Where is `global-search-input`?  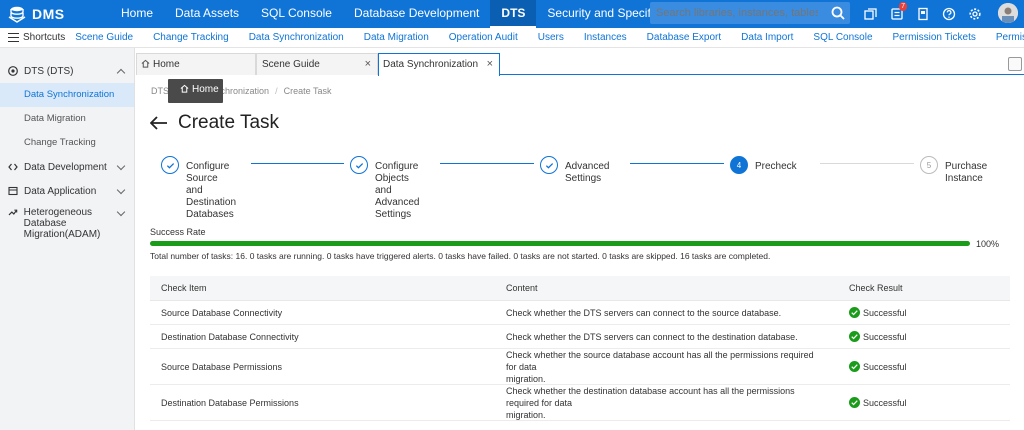
global-search-input is located at coordinates (734, 13).